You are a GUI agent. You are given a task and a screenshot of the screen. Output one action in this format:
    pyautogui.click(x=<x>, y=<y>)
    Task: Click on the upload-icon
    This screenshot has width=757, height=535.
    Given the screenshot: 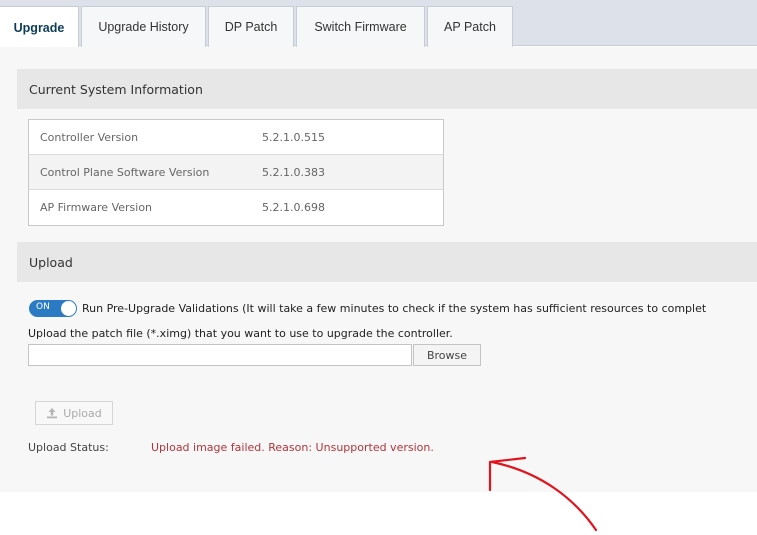 What is the action you would take?
    pyautogui.click(x=52, y=413)
    